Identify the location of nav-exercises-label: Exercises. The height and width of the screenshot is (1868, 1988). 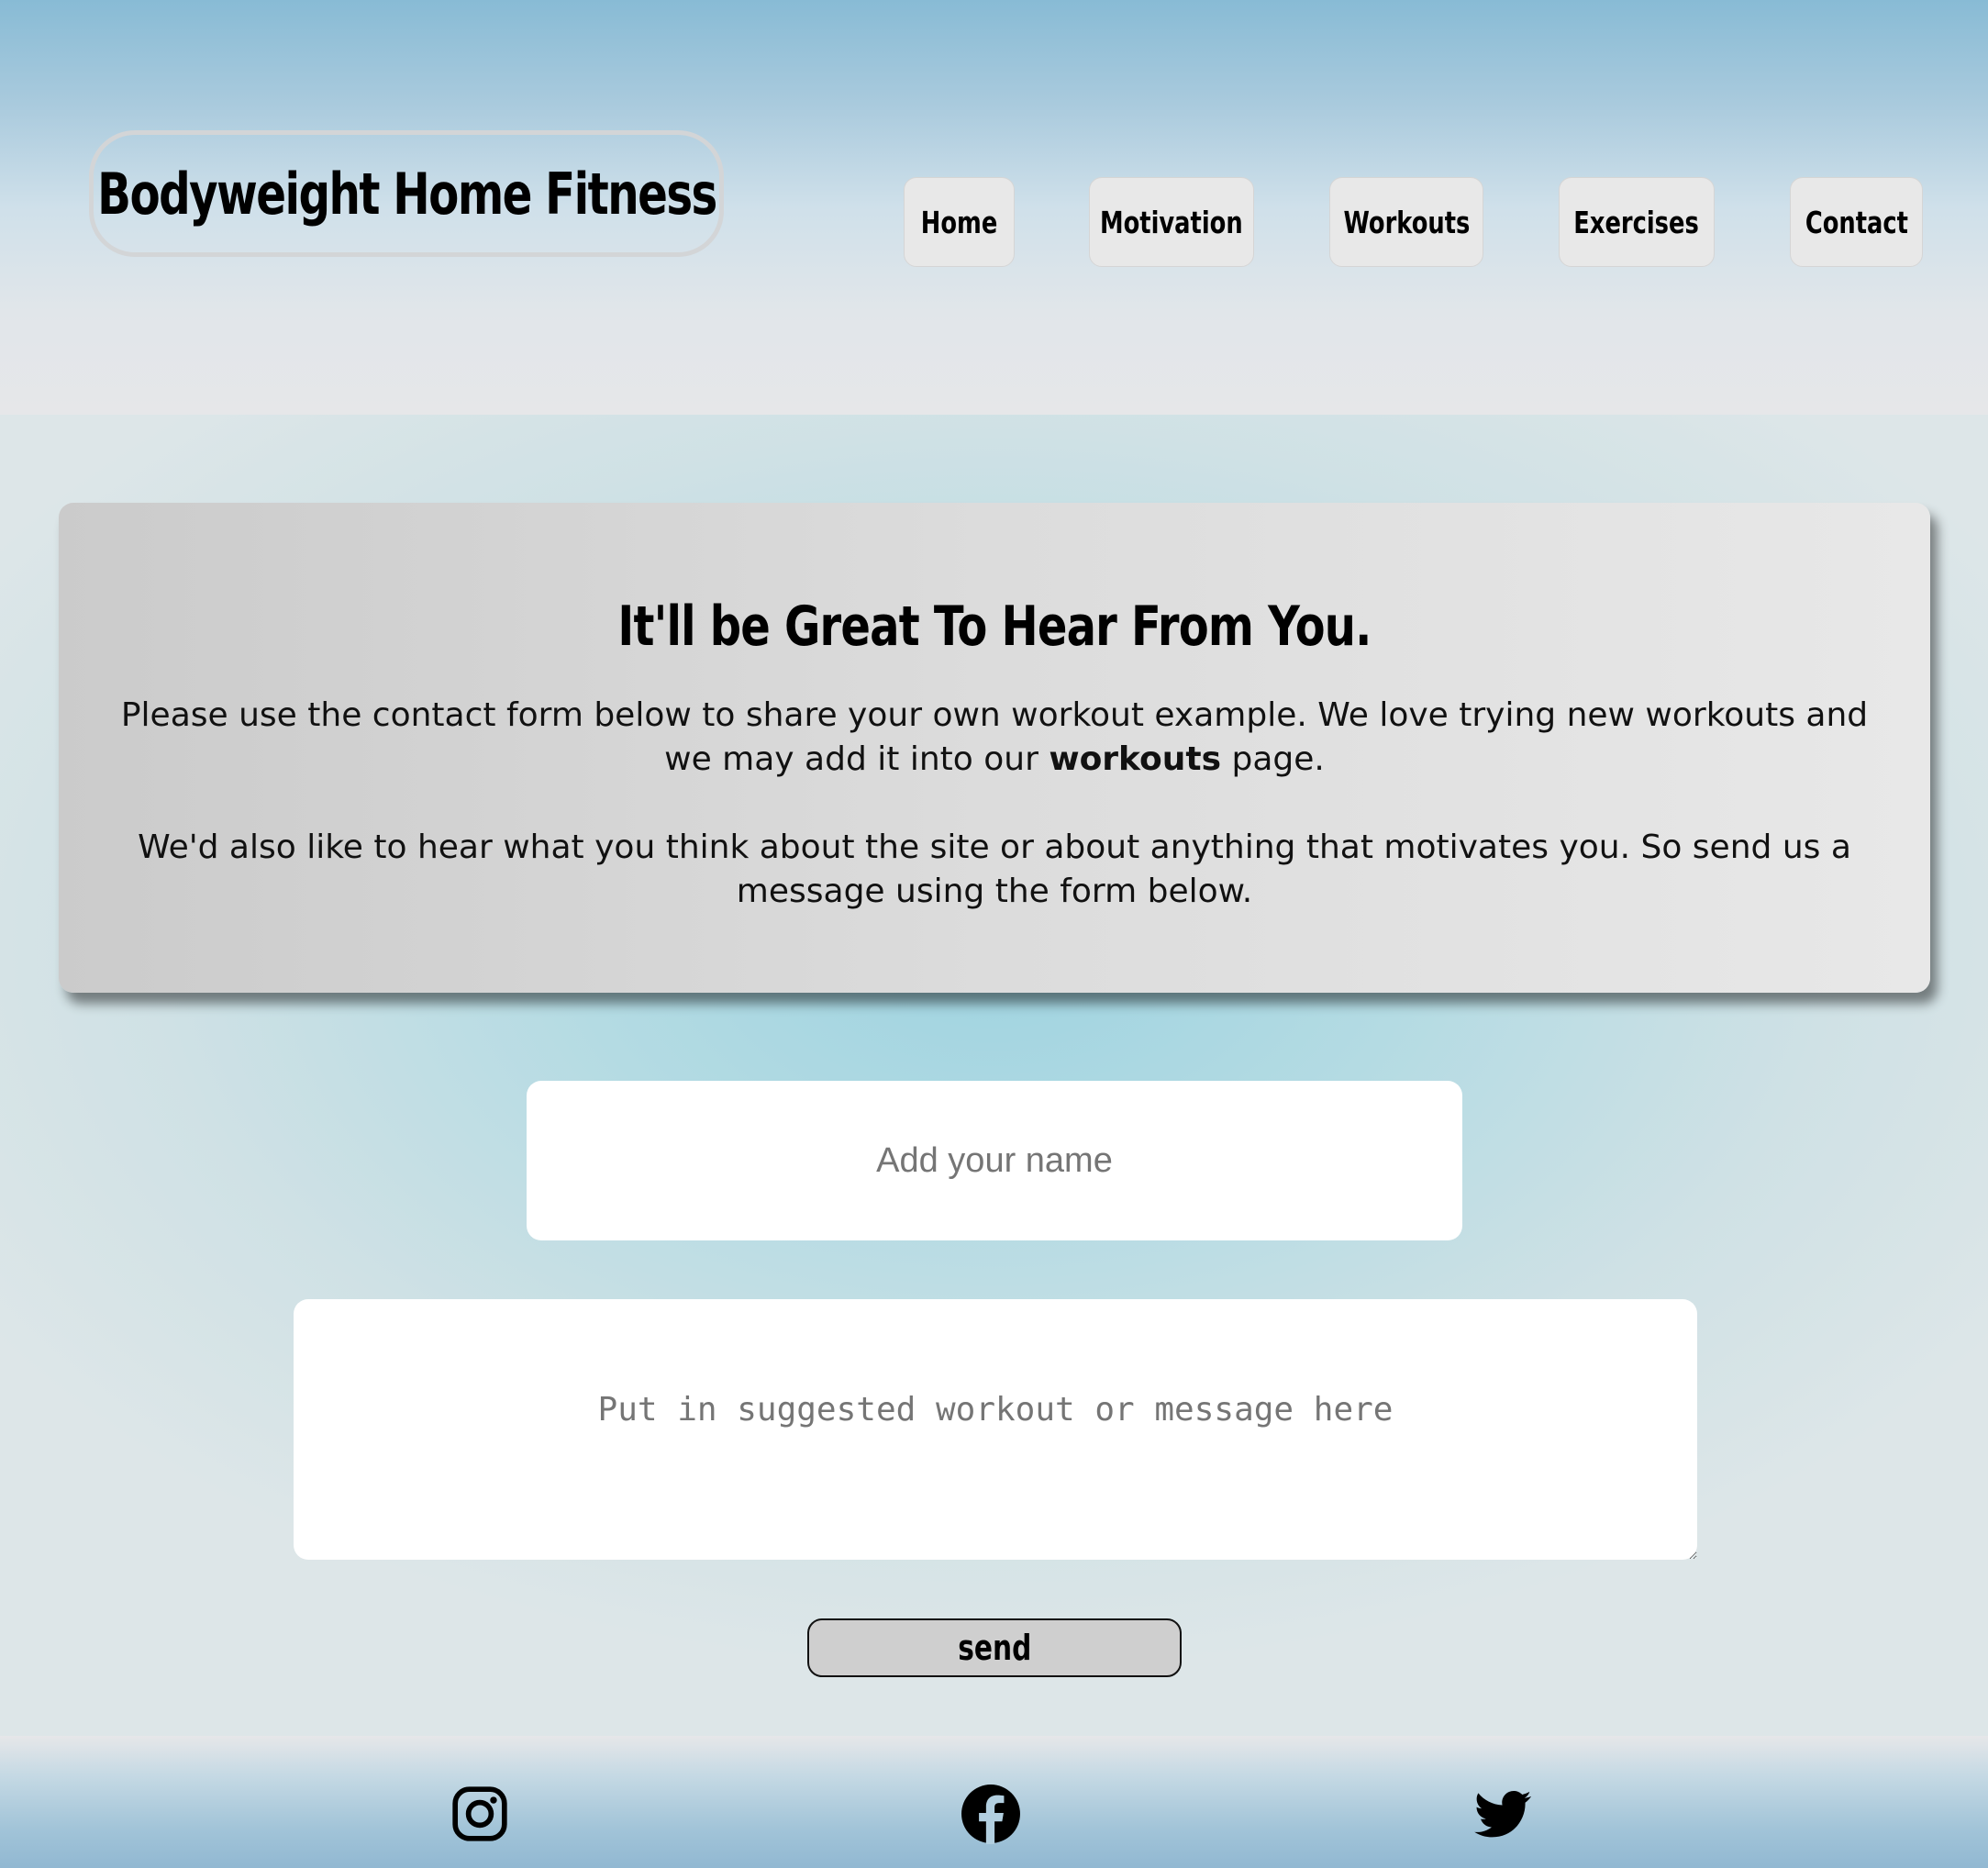
(1636, 222).